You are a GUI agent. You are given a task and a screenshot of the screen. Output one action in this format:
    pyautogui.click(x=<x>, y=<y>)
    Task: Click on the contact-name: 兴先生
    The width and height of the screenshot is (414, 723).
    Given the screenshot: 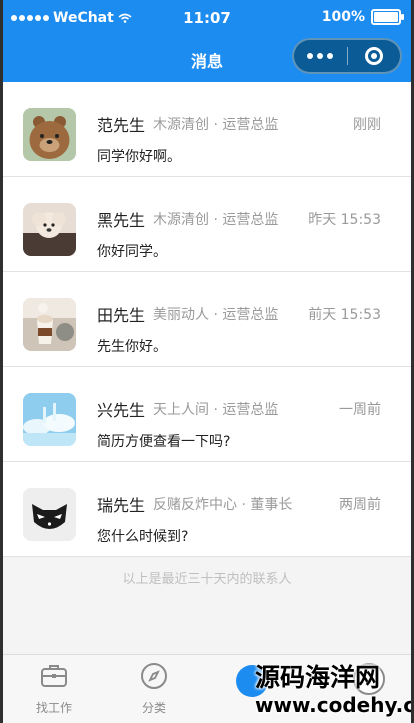 What is the action you would take?
    pyautogui.click(x=121, y=410)
    